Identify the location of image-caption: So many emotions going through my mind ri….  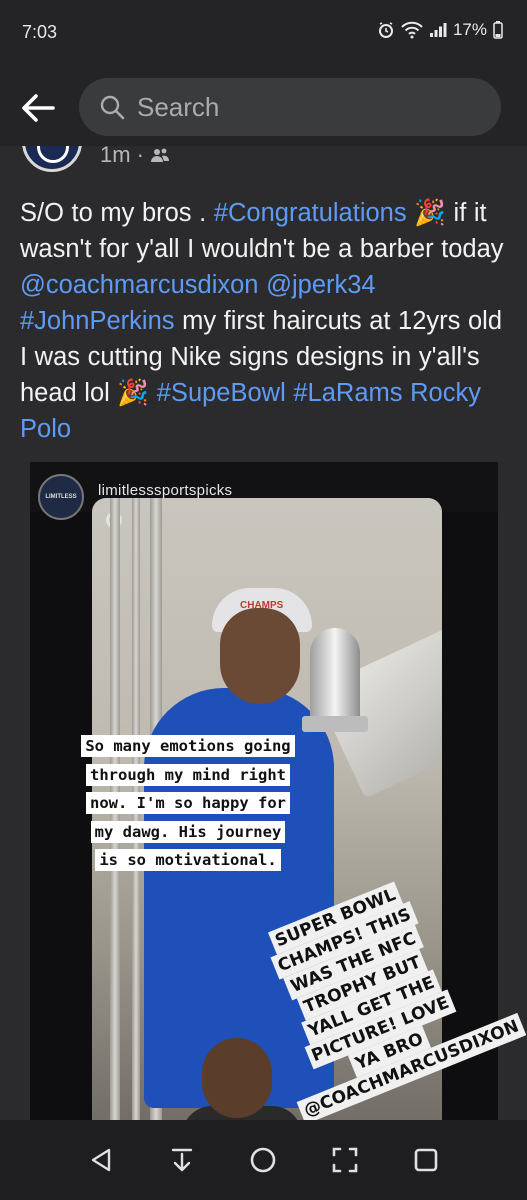
(188, 803).